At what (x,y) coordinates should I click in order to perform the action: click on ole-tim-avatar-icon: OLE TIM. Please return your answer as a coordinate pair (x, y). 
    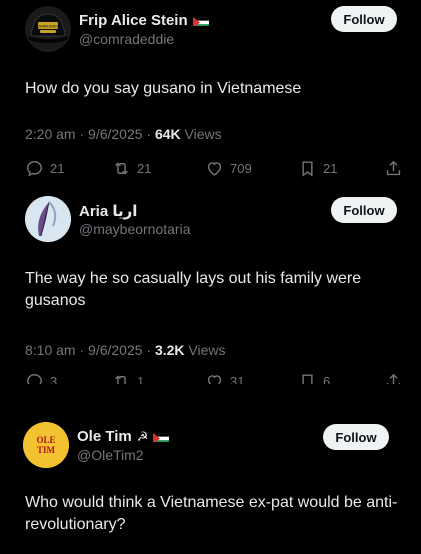
    Looking at the image, I should click on (46, 445).